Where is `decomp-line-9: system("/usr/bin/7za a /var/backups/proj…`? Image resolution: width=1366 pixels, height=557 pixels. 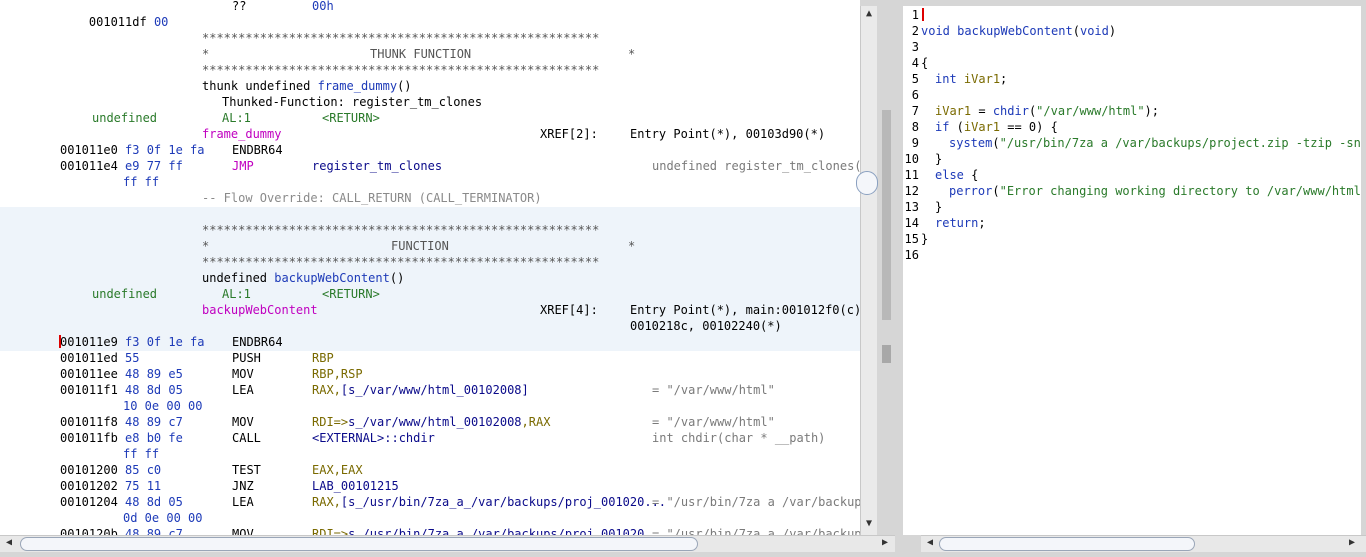 decomp-line-9: system("/usr/bin/7za a /var/backups/proj… is located at coordinates (1155, 143).